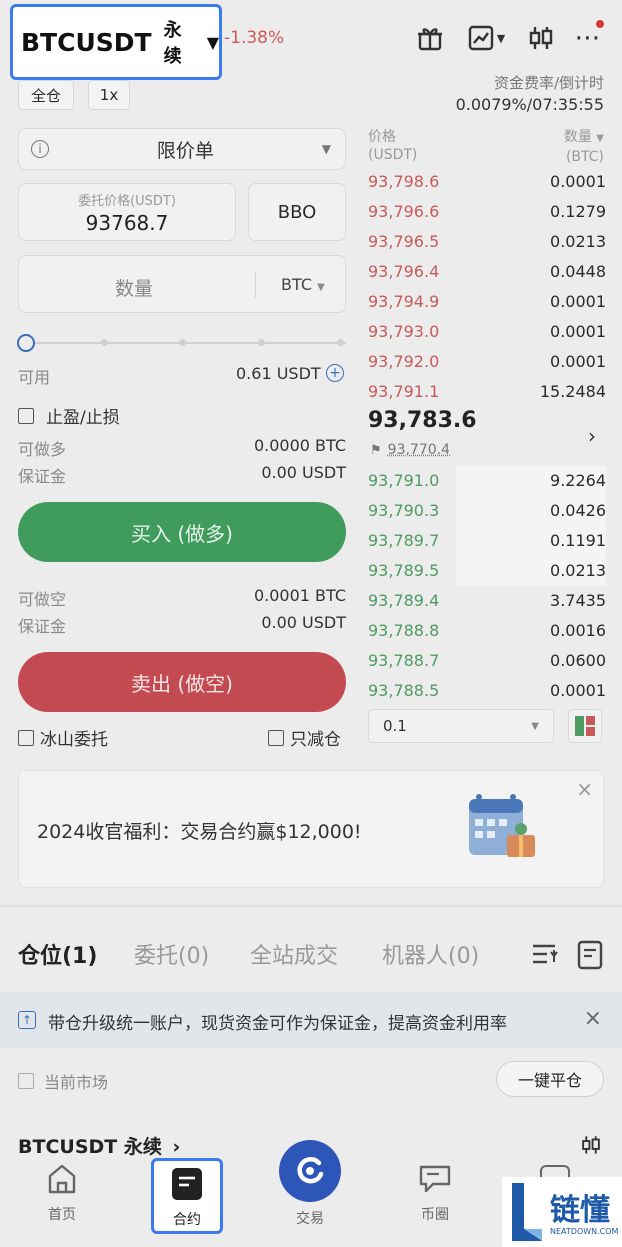 This screenshot has height=1247, width=622. I want to click on long-margin-value: 0.00 USDT, so click(303, 472).